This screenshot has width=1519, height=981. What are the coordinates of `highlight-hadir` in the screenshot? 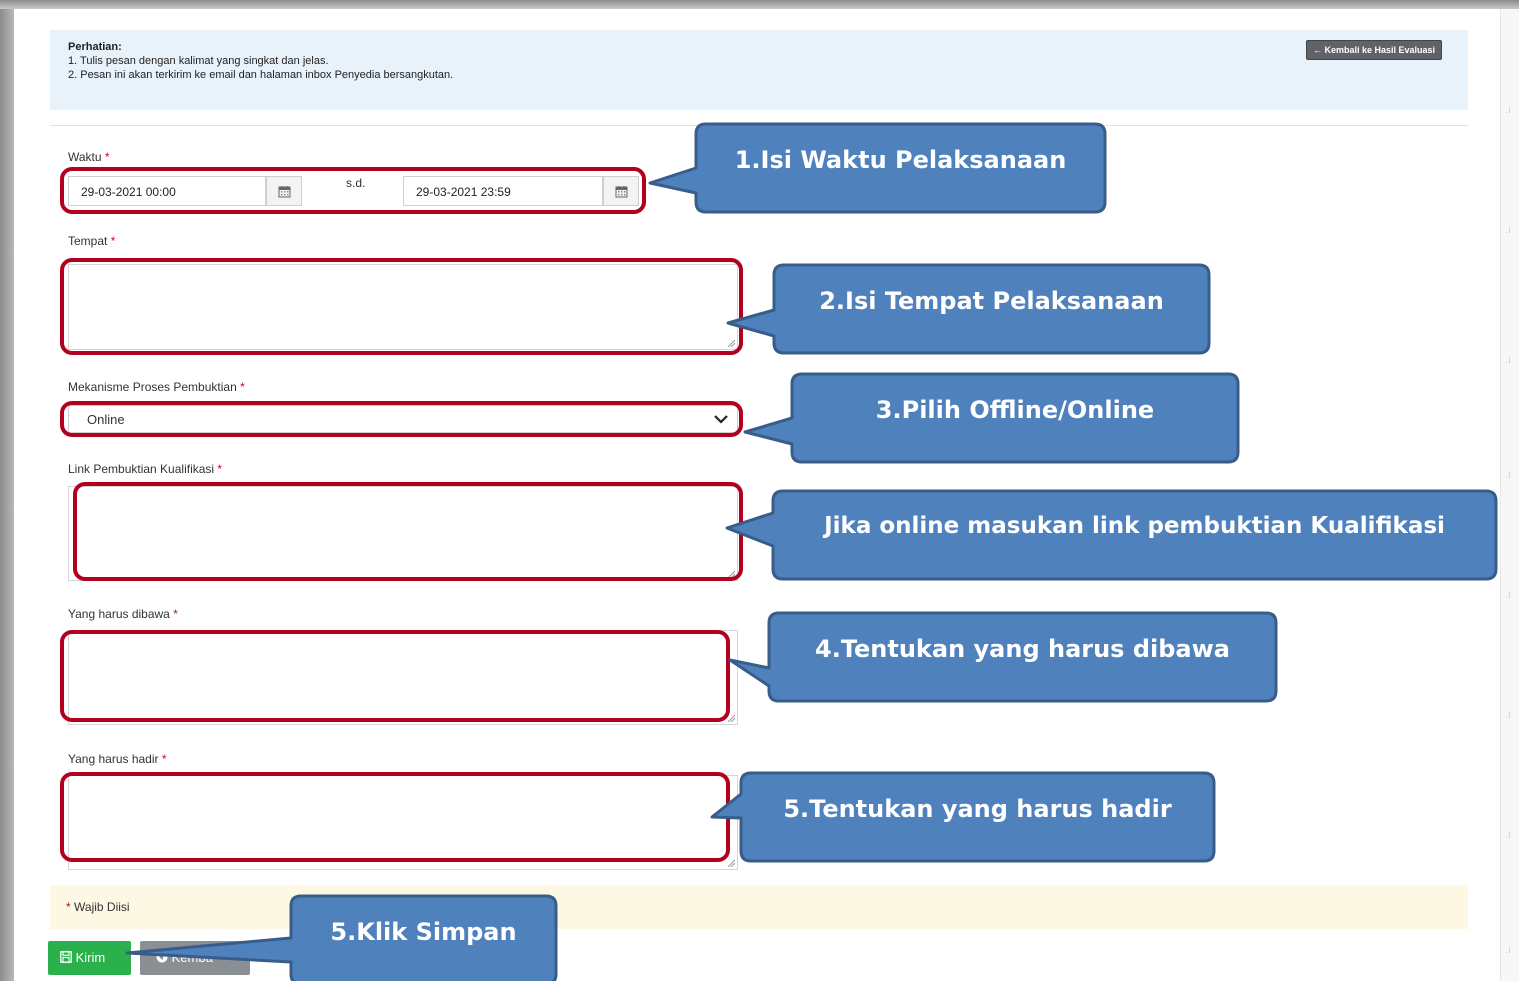 It's located at (395, 817).